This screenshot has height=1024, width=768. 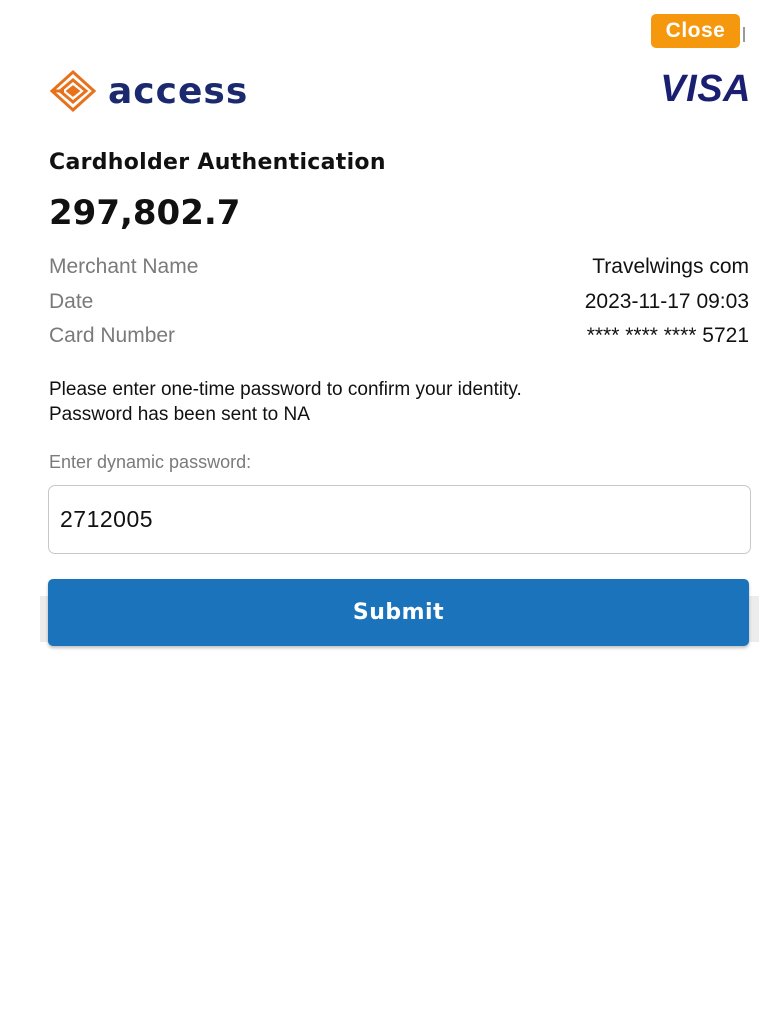 I want to click on card-number-label: Card Number, so click(x=112, y=336).